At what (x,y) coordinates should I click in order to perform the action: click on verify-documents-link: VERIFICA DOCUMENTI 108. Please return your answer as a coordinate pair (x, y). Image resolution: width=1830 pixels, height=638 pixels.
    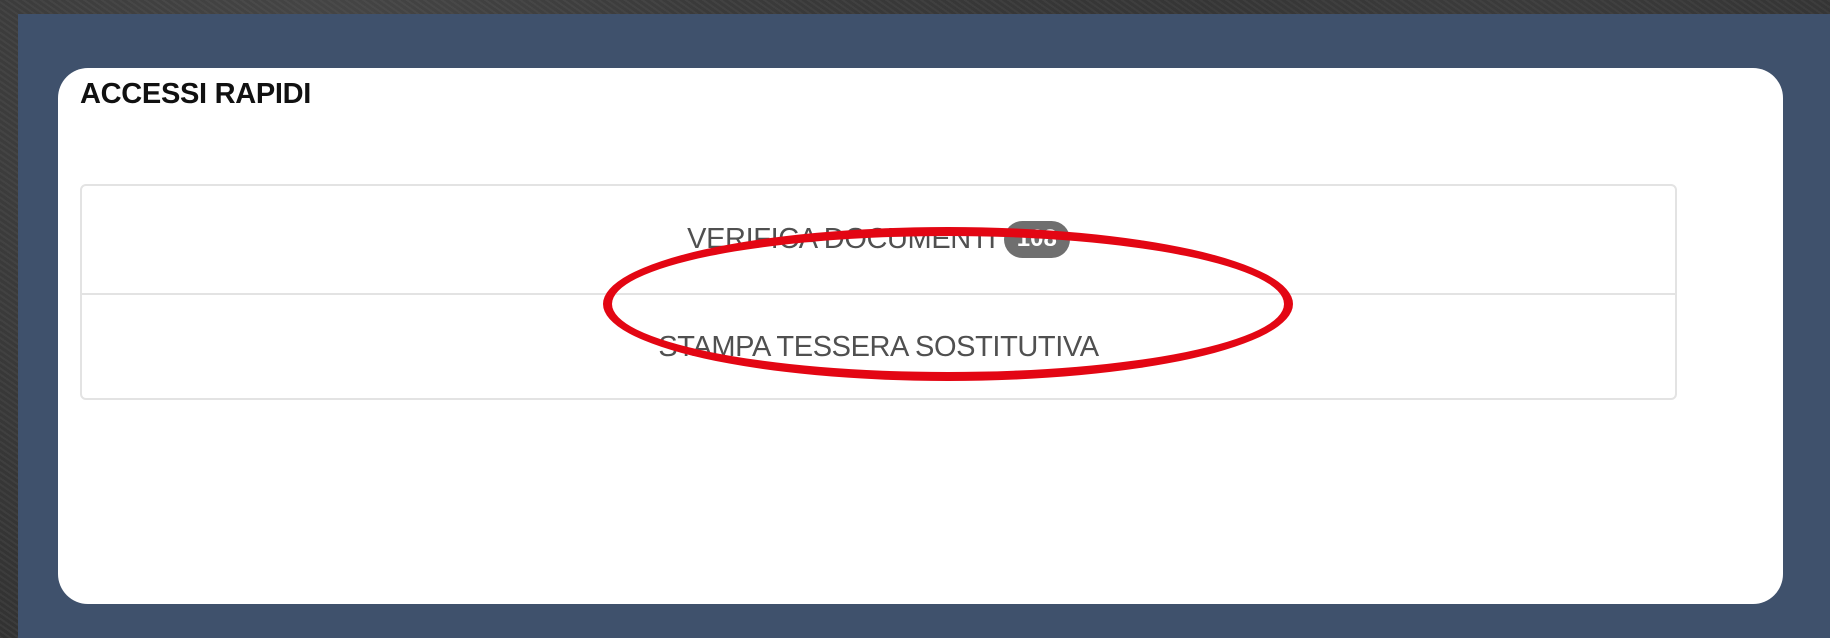
    Looking at the image, I should click on (878, 239).